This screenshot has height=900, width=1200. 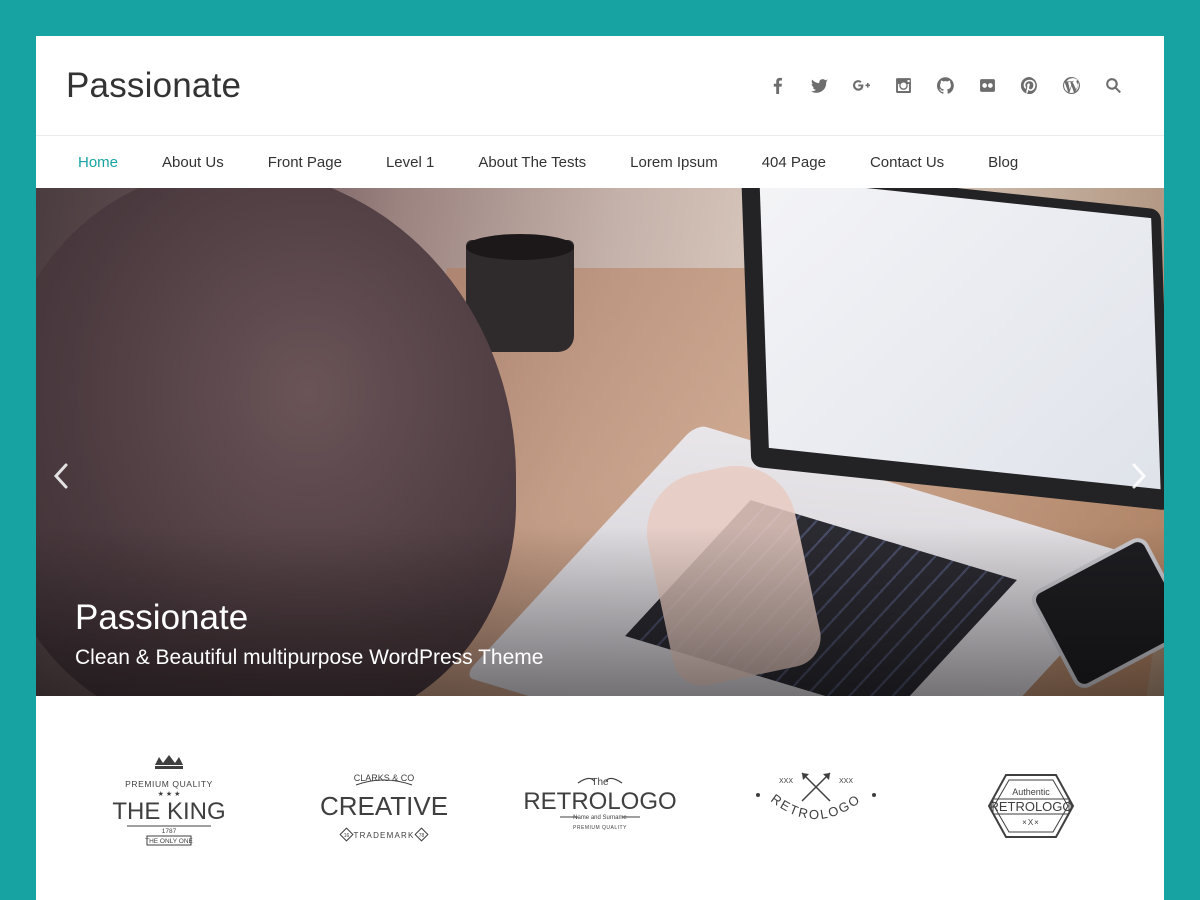 What do you see at coordinates (794, 162) in the screenshot?
I see `nav-item-404-page: 404 Page` at bounding box center [794, 162].